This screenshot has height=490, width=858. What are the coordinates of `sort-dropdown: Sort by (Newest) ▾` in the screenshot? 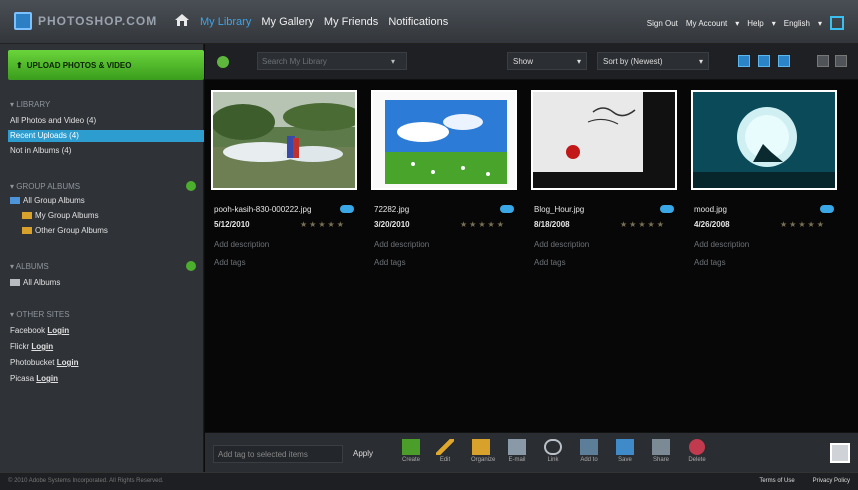 It's located at (653, 61).